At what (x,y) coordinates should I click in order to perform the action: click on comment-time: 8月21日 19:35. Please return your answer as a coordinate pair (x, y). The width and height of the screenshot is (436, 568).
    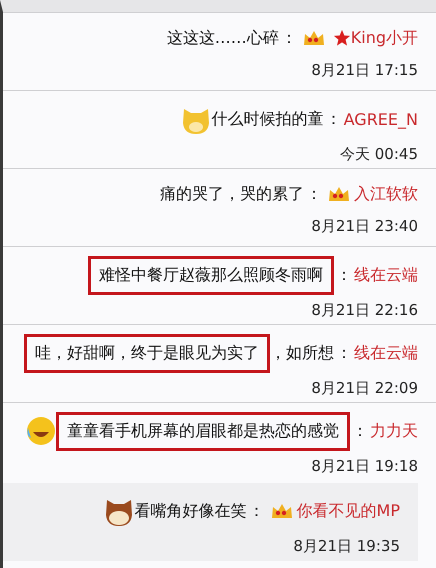
    Looking at the image, I should click on (346, 546).